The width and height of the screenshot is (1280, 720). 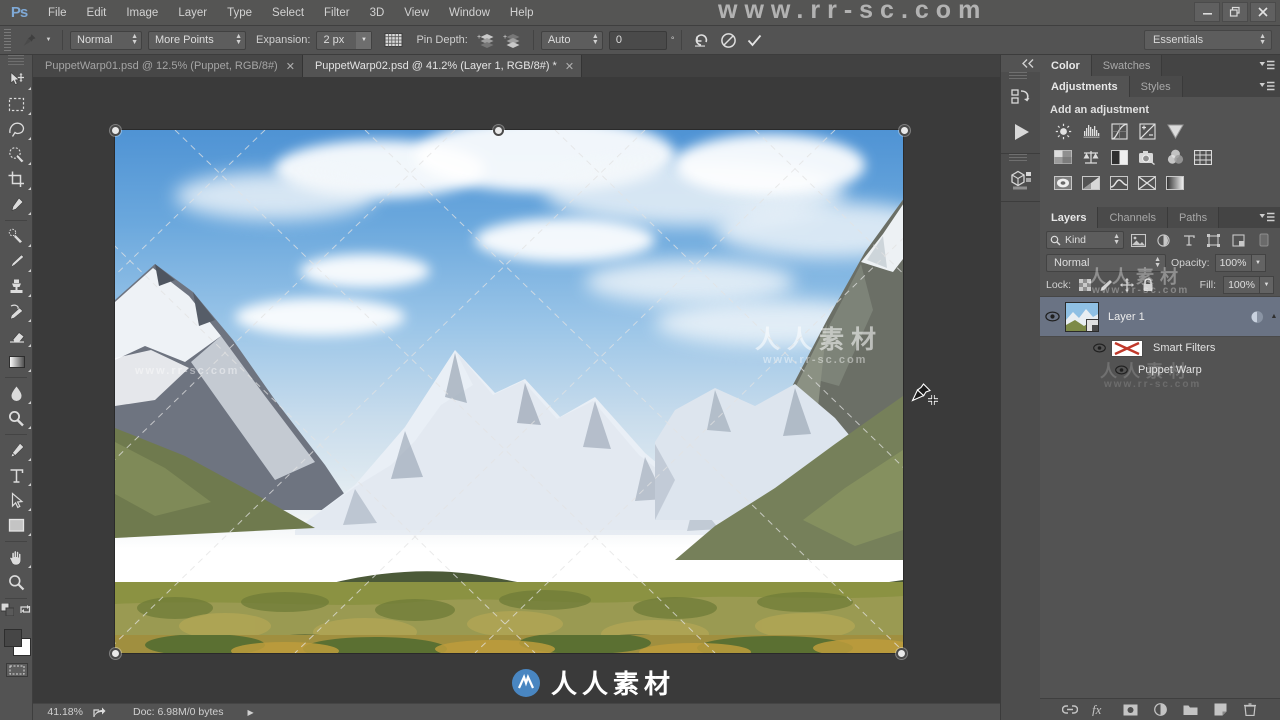 What do you see at coordinates (1147, 157) in the screenshot?
I see `photo-filter-adjustment-icon` at bounding box center [1147, 157].